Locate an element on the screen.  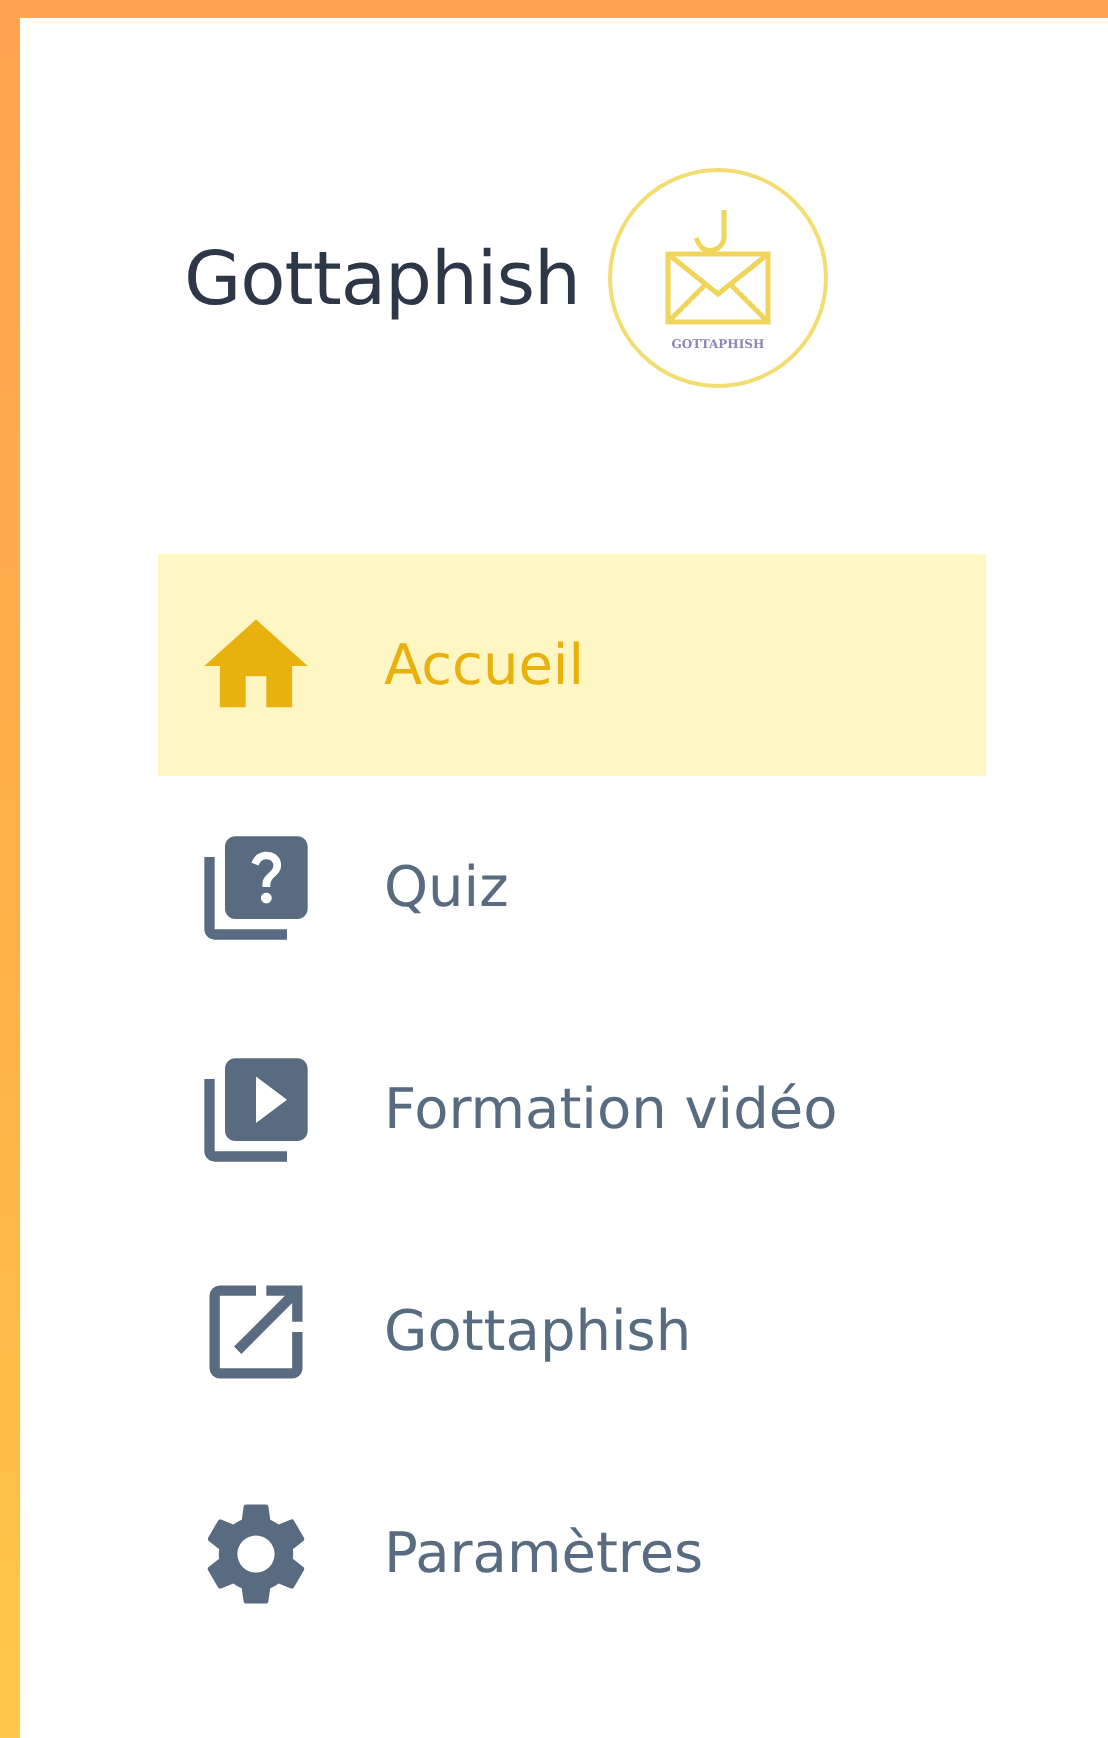
nav-item: Paramètres is located at coordinates (572, 1553).